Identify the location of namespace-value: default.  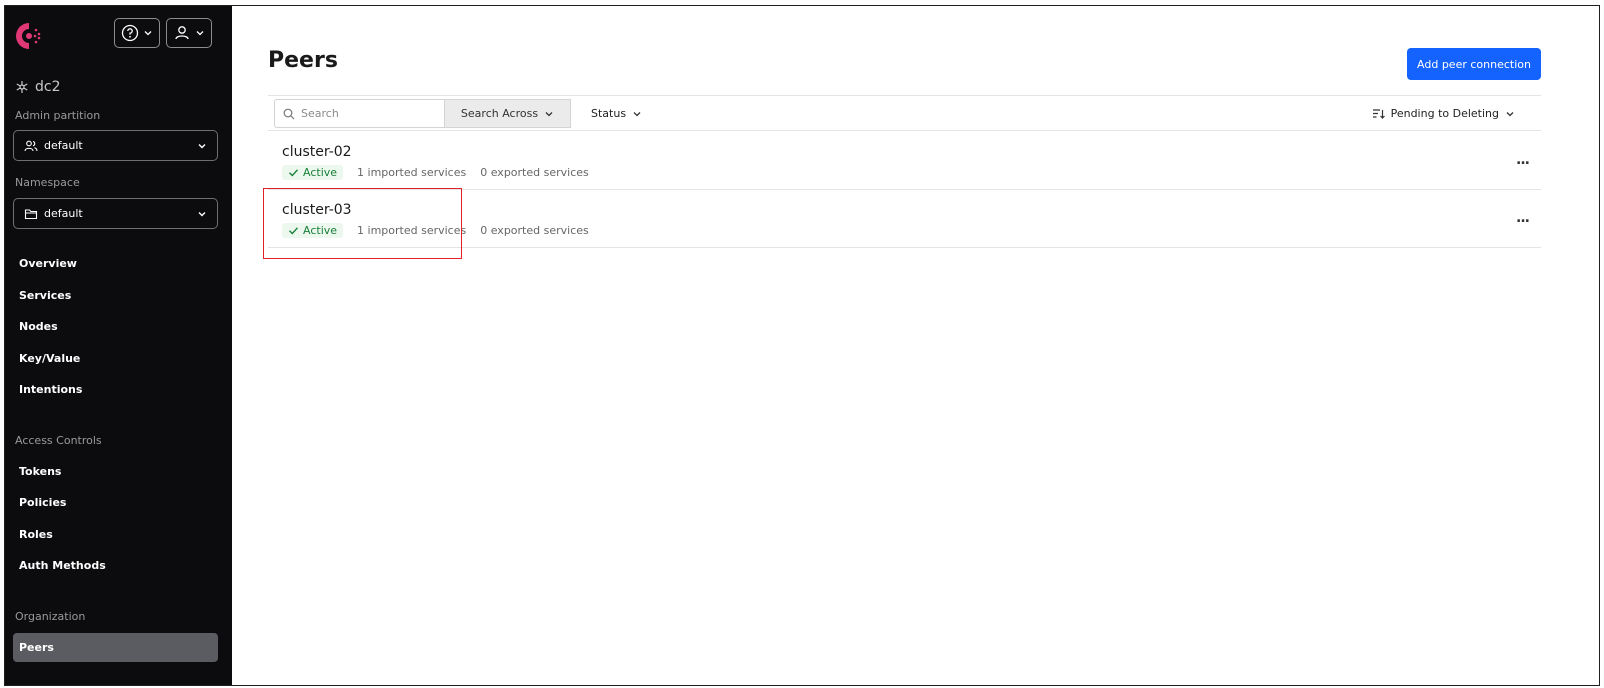
(63, 213).